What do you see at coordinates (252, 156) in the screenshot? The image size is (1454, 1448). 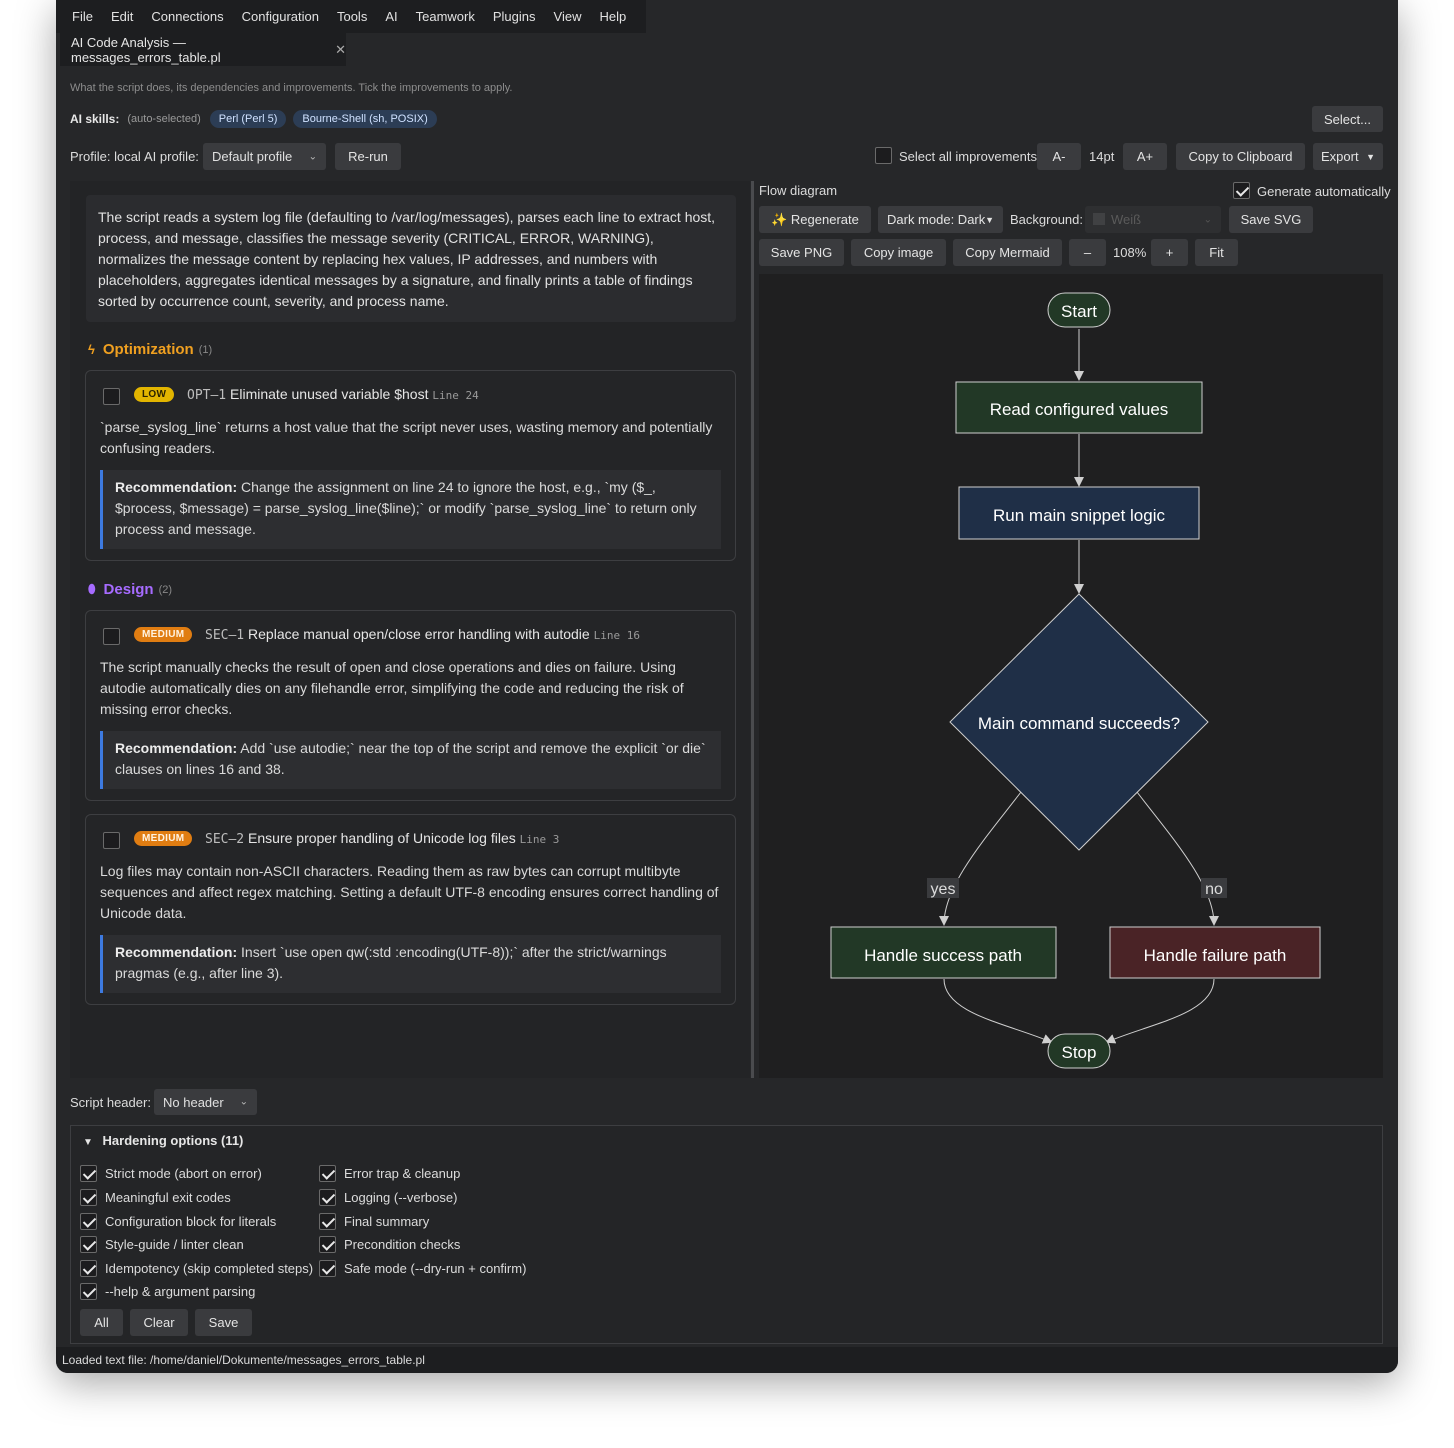 I see `ai-profile-value: Default profile` at bounding box center [252, 156].